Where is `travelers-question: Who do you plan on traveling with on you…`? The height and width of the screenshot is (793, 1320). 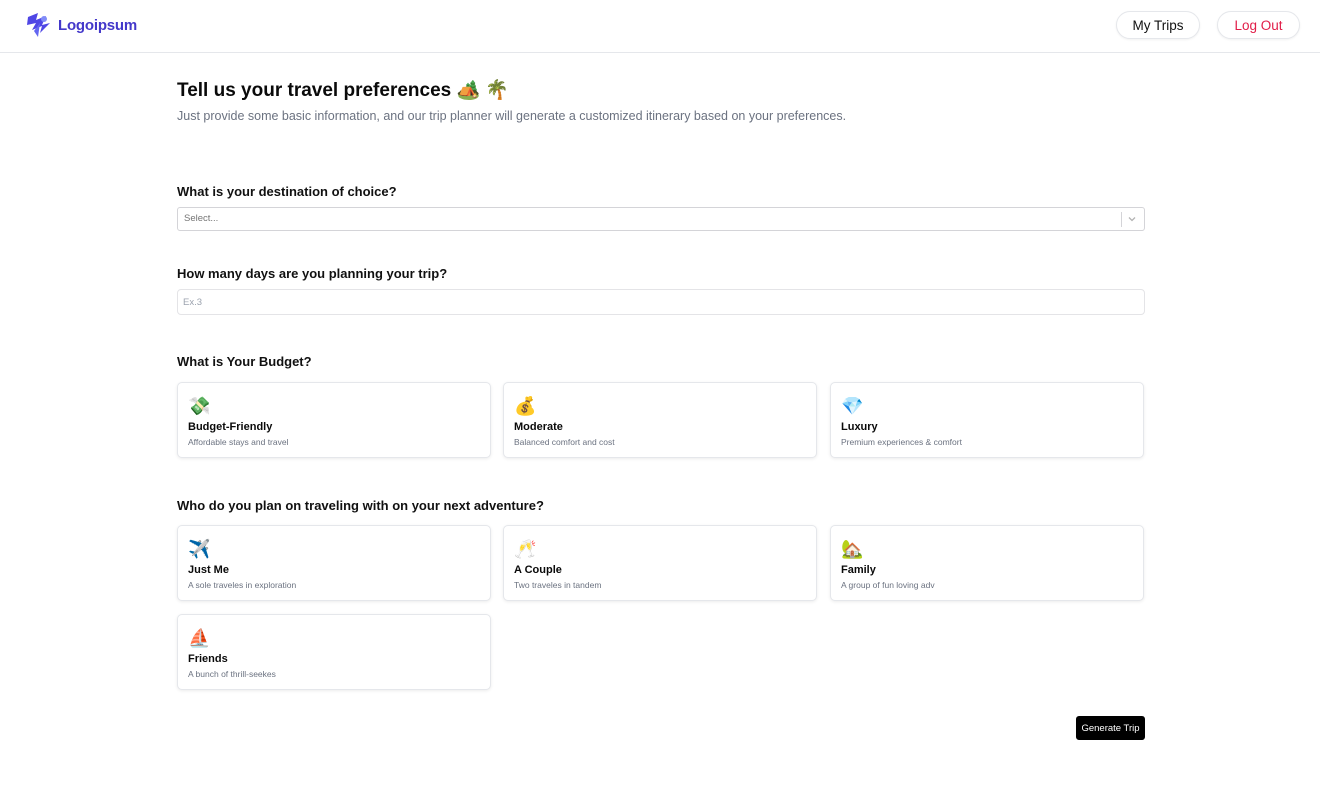 travelers-question: Who do you plan on traveling with on you… is located at coordinates (360, 505).